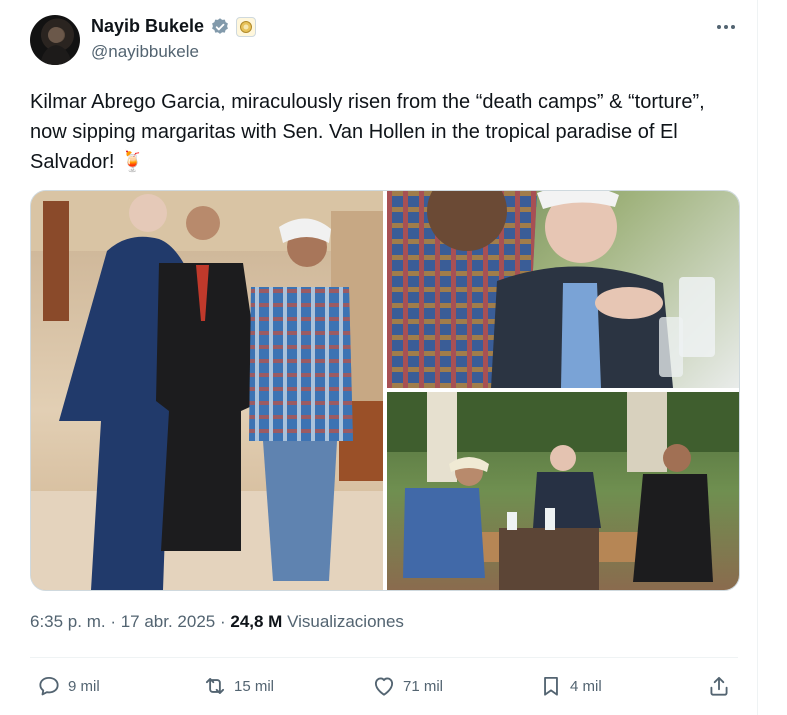 The image size is (787, 715). What do you see at coordinates (423, 686) in the screenshot?
I see `like-count: 71 mil` at bounding box center [423, 686].